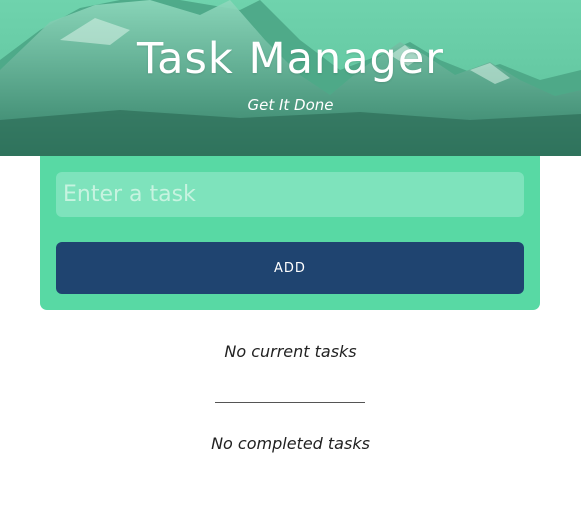 The height and width of the screenshot is (516, 581). I want to click on page-title: Task Manager, so click(290, 59).